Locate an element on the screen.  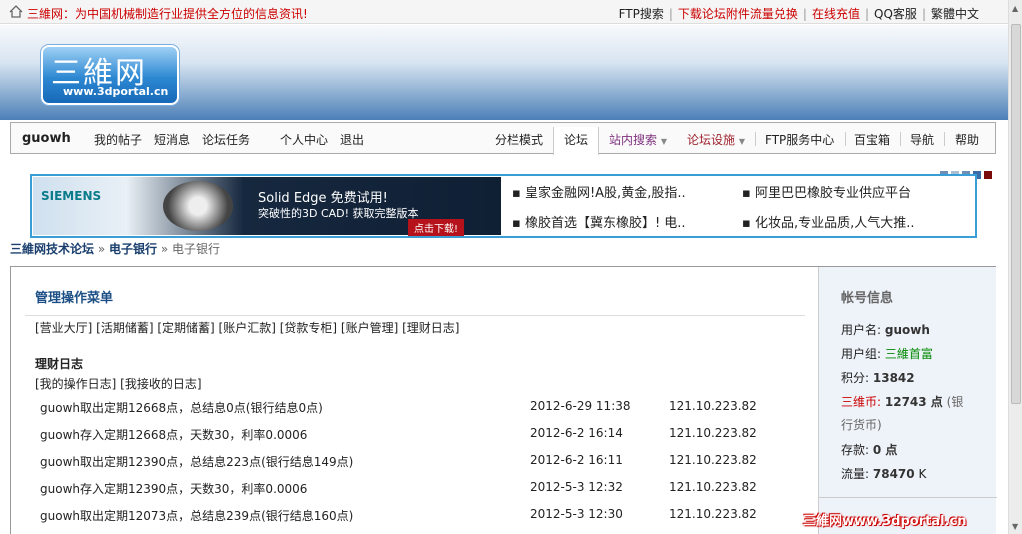
nav-toolbox: 百宝箱 is located at coordinates (872, 139).